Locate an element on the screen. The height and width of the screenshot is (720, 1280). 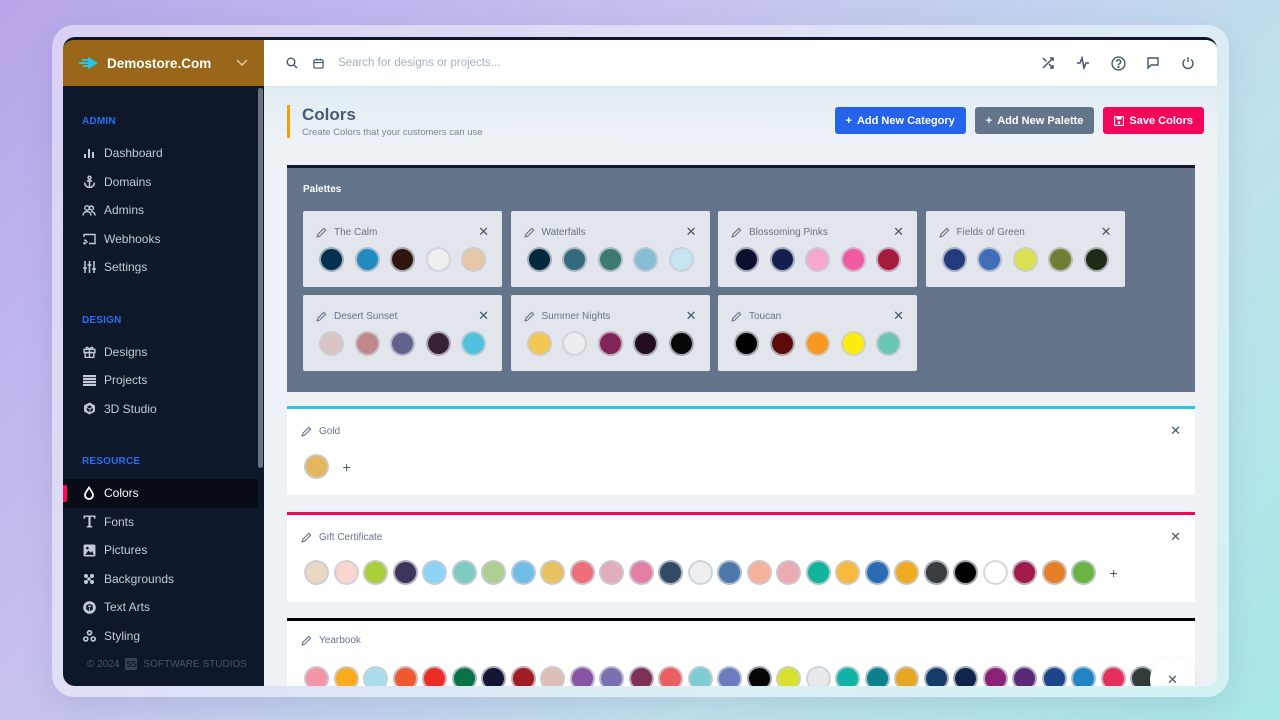
shuffle-icon is located at coordinates (1048, 63).